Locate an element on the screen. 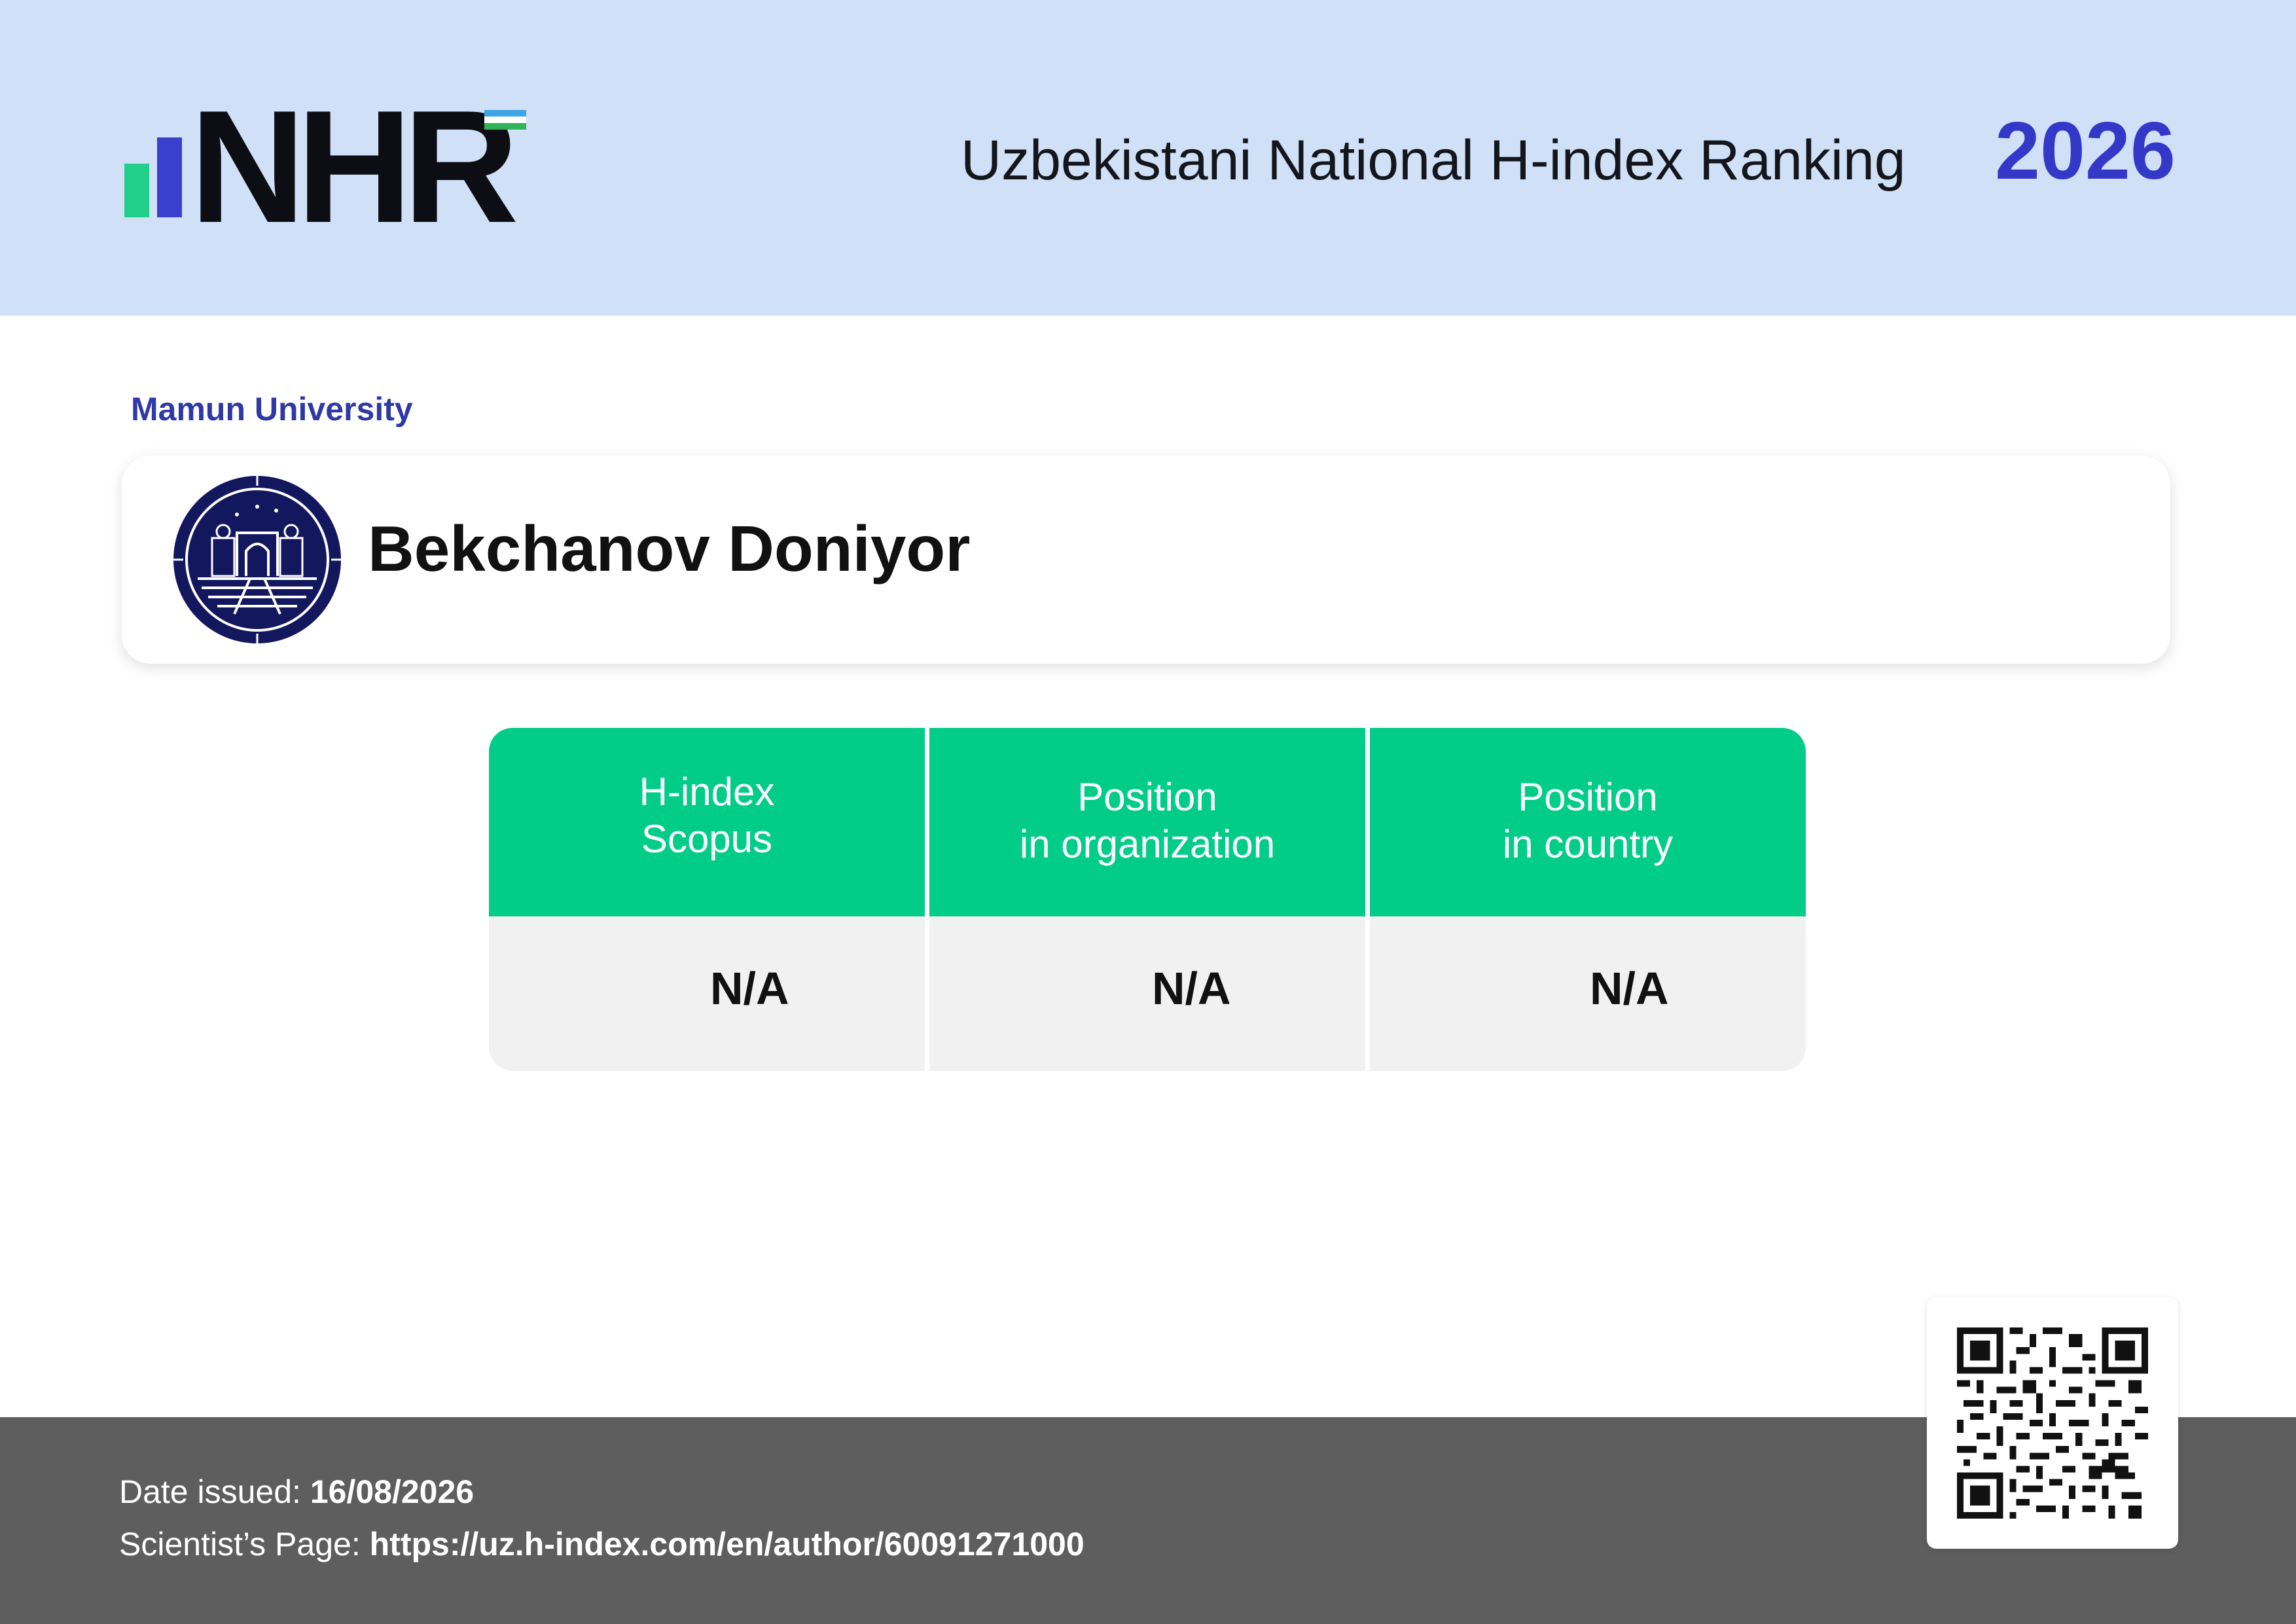  stats-header: Position in country is located at coordinates (1588, 822).